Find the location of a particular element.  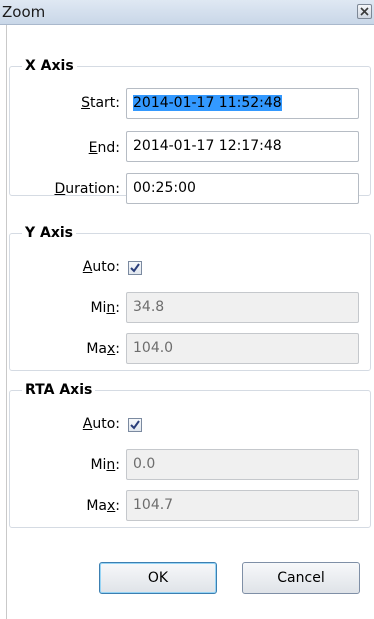

y-max-input: 104.0 is located at coordinates (242, 348).